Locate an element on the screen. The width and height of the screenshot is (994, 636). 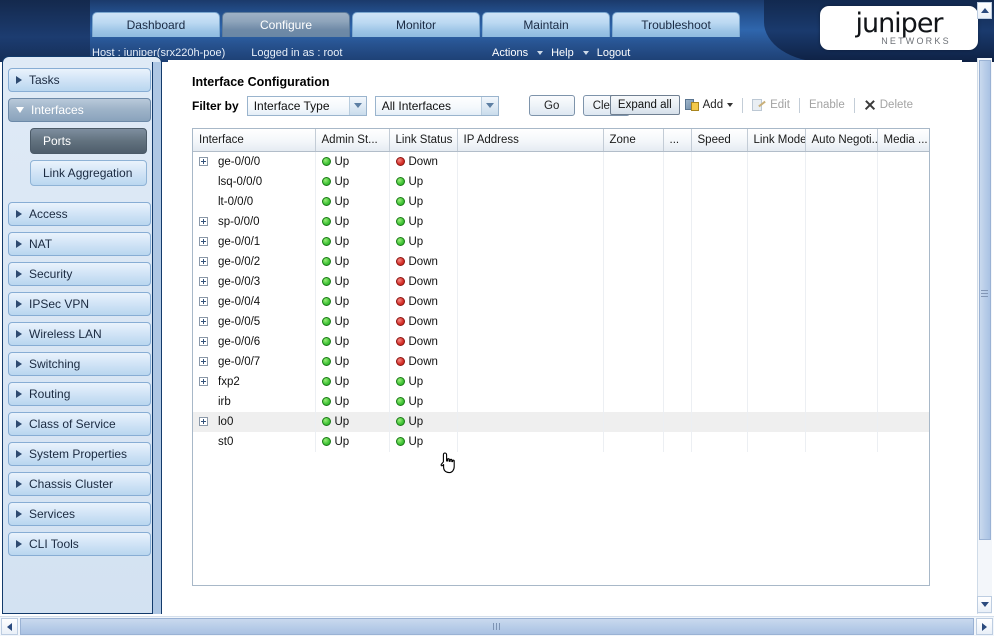
close-icon is located at coordinates (870, 105).